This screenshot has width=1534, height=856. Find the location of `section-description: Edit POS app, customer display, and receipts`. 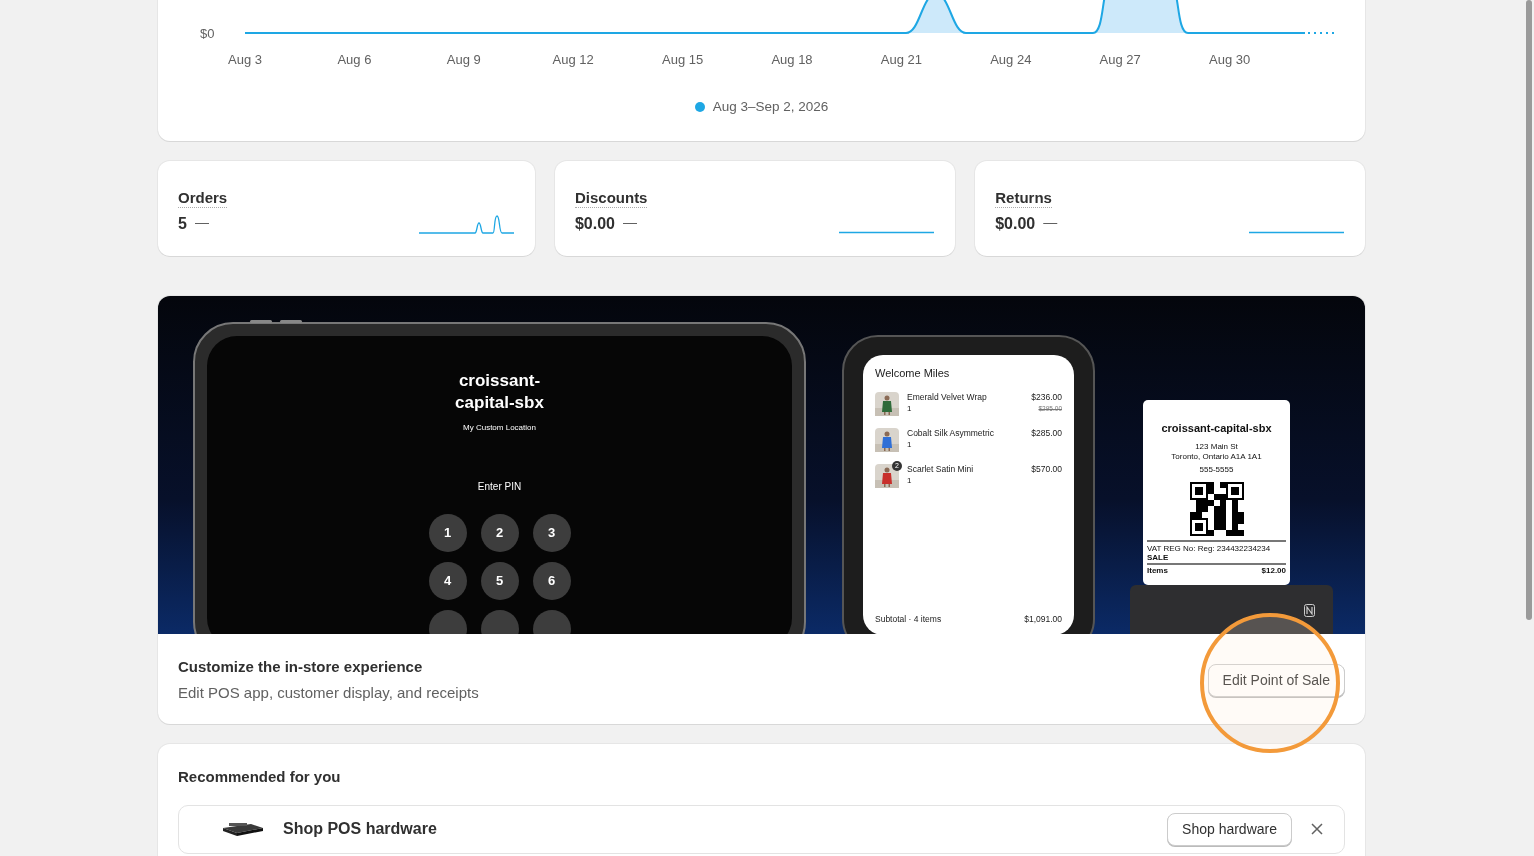

section-description: Edit POS app, customer display, and receipts is located at coordinates (328, 692).